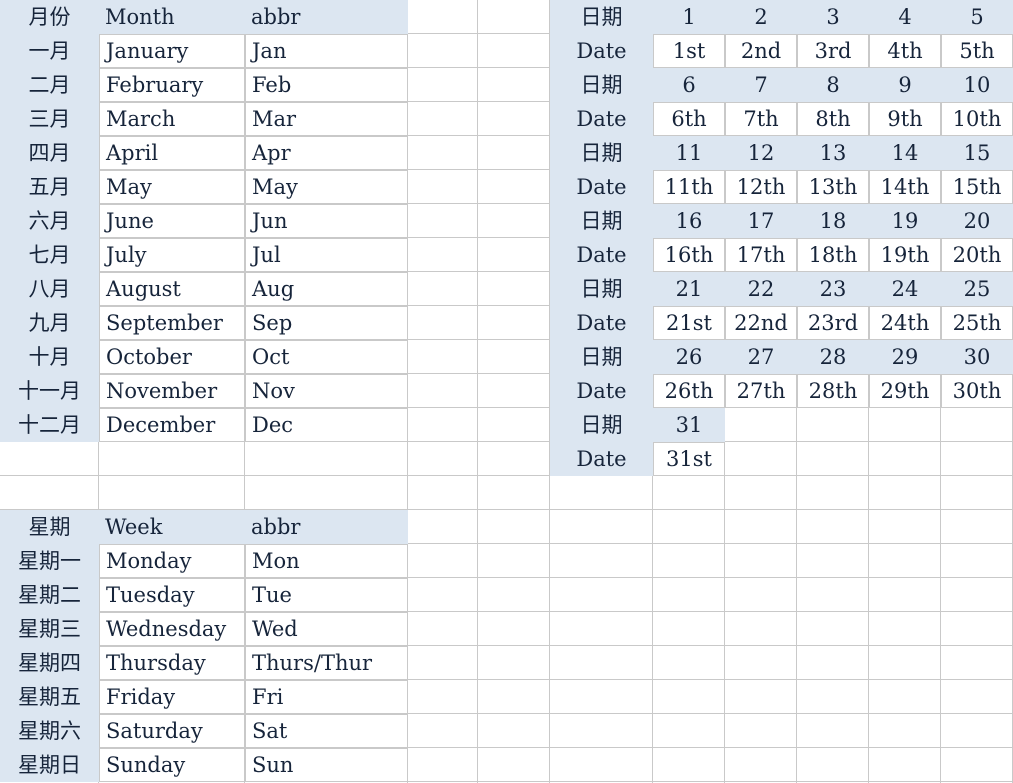  Describe the element at coordinates (761, 119) in the screenshot. I see `date-ordinal-cell: 7th` at that location.